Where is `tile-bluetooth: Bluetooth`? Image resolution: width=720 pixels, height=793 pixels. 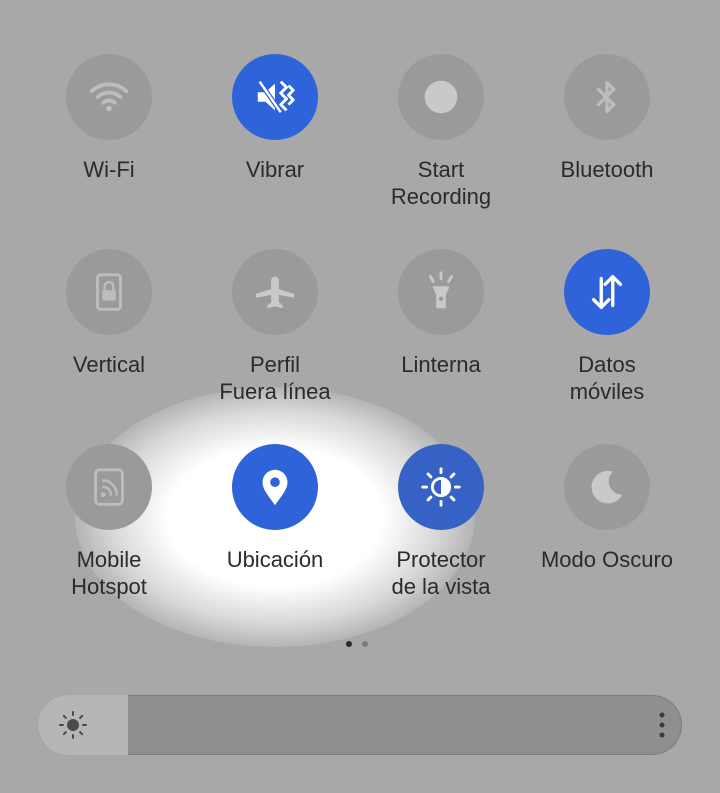 tile-bluetooth: Bluetooth is located at coordinates (607, 118).